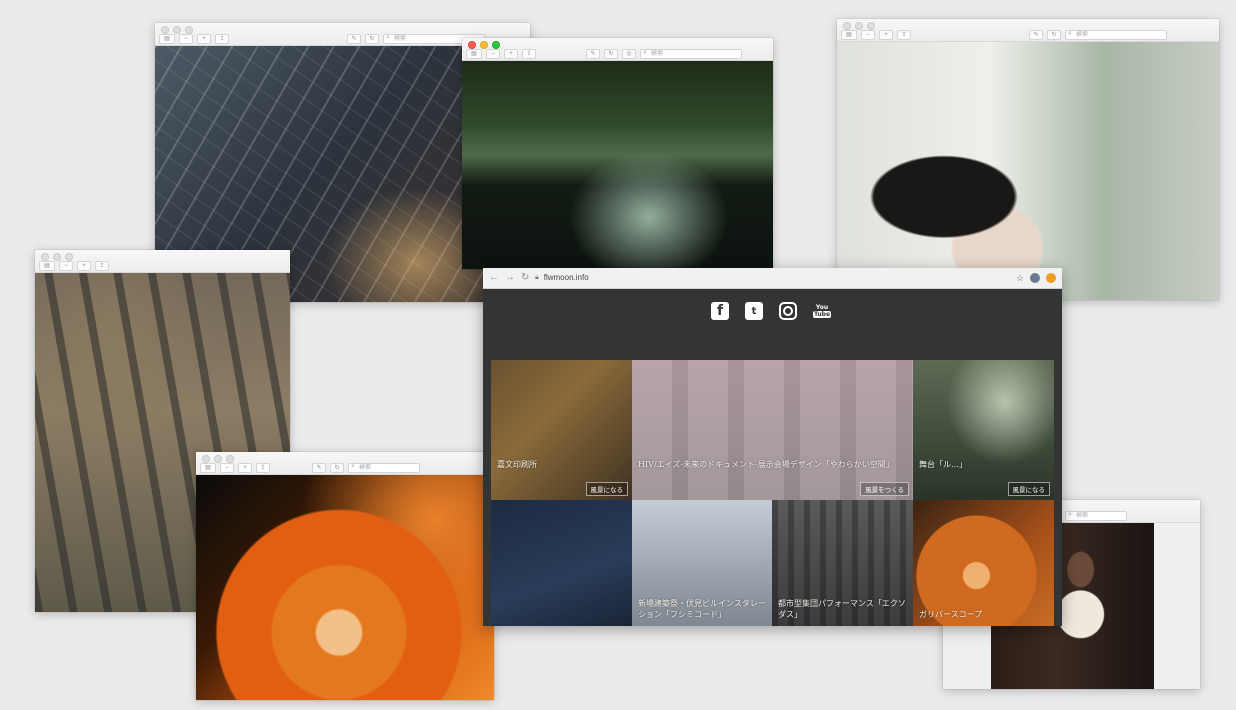 The width and height of the screenshot is (1236, 710). Describe the element at coordinates (720, 311) in the screenshot. I see `facebook-icon: f` at that location.